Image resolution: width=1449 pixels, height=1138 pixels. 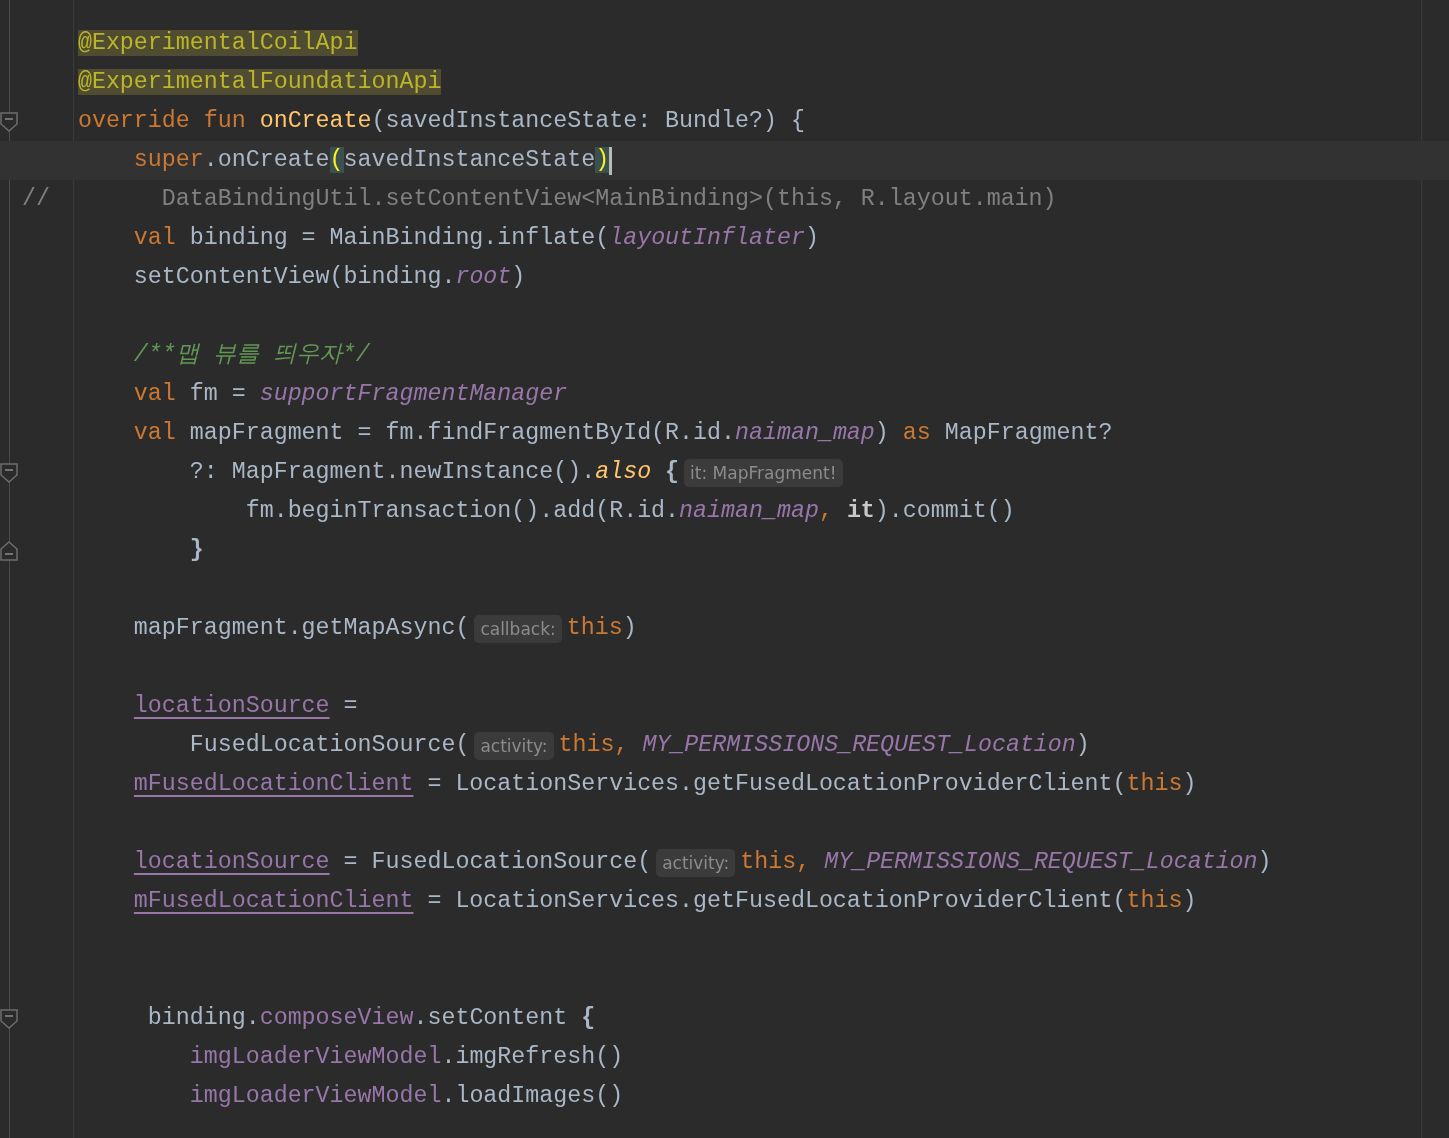 What do you see at coordinates (217, 43) in the screenshot?
I see `code-text: @ExperimentalCoilApi` at bounding box center [217, 43].